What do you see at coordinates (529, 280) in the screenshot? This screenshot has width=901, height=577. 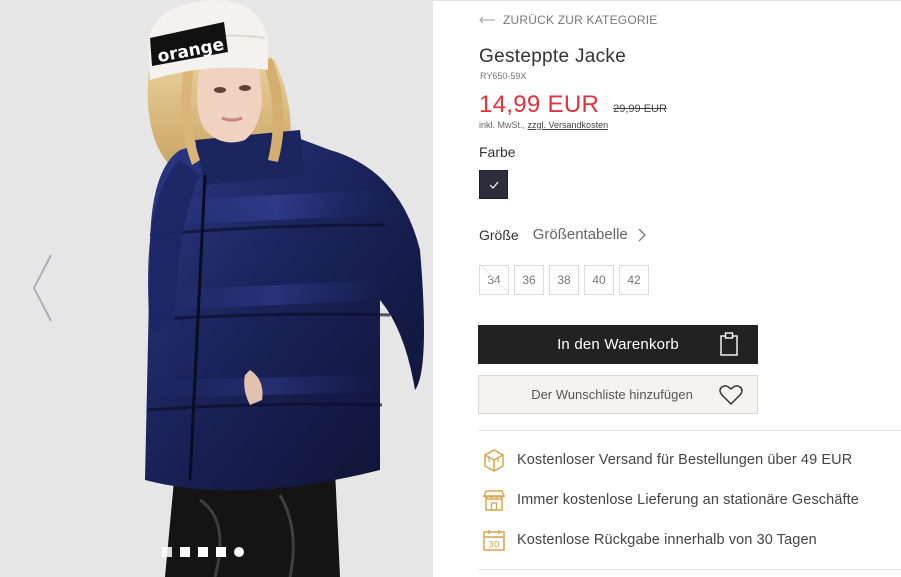 I see `size-option: 36` at bounding box center [529, 280].